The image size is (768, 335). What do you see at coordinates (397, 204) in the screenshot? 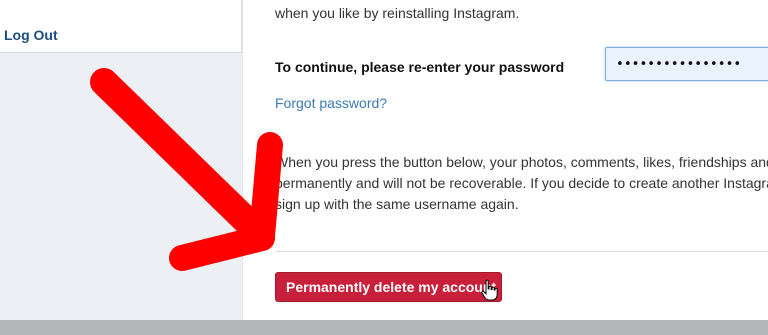
I see `warning-line: sign up with the same username again.` at bounding box center [397, 204].